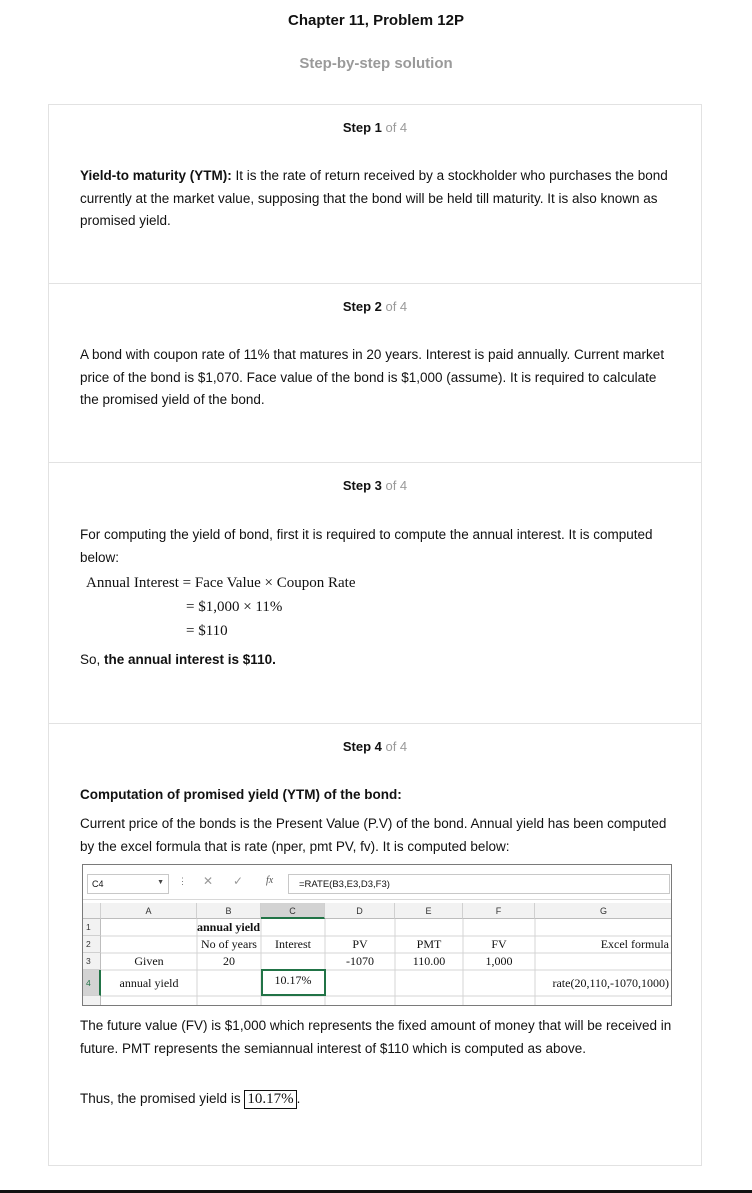  I want to click on cell-a4: annual yield, so click(149, 983).